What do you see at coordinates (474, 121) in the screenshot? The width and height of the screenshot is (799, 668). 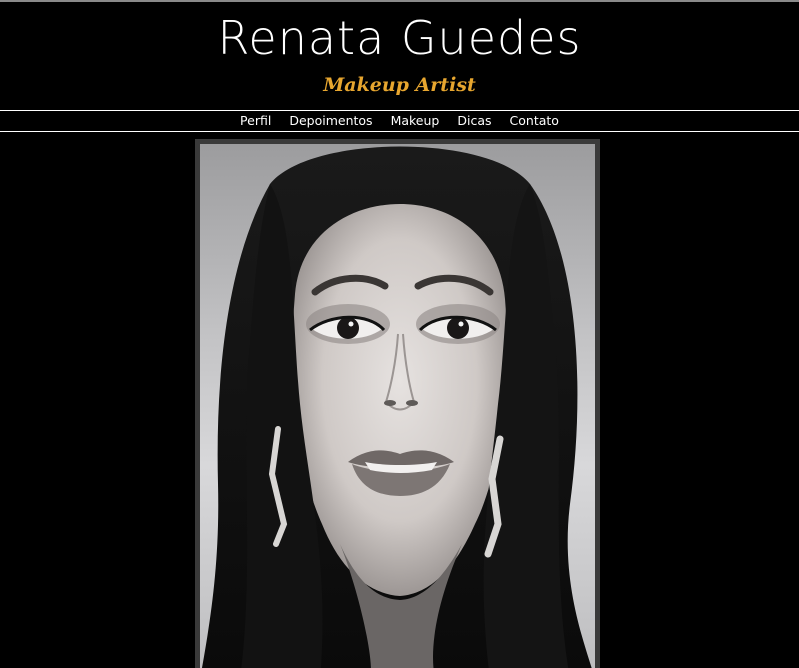 I see `nav-item-dicas: Dicas` at bounding box center [474, 121].